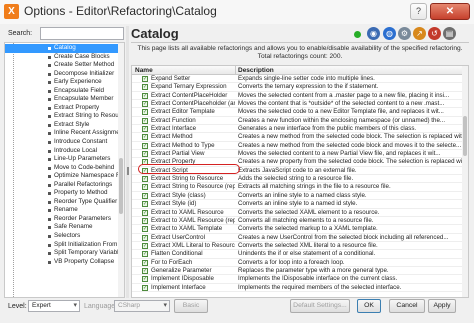 The width and height of the screenshot is (474, 323). What do you see at coordinates (373, 33) in the screenshot?
I see `navigate-icon: ◉` at bounding box center [373, 33].